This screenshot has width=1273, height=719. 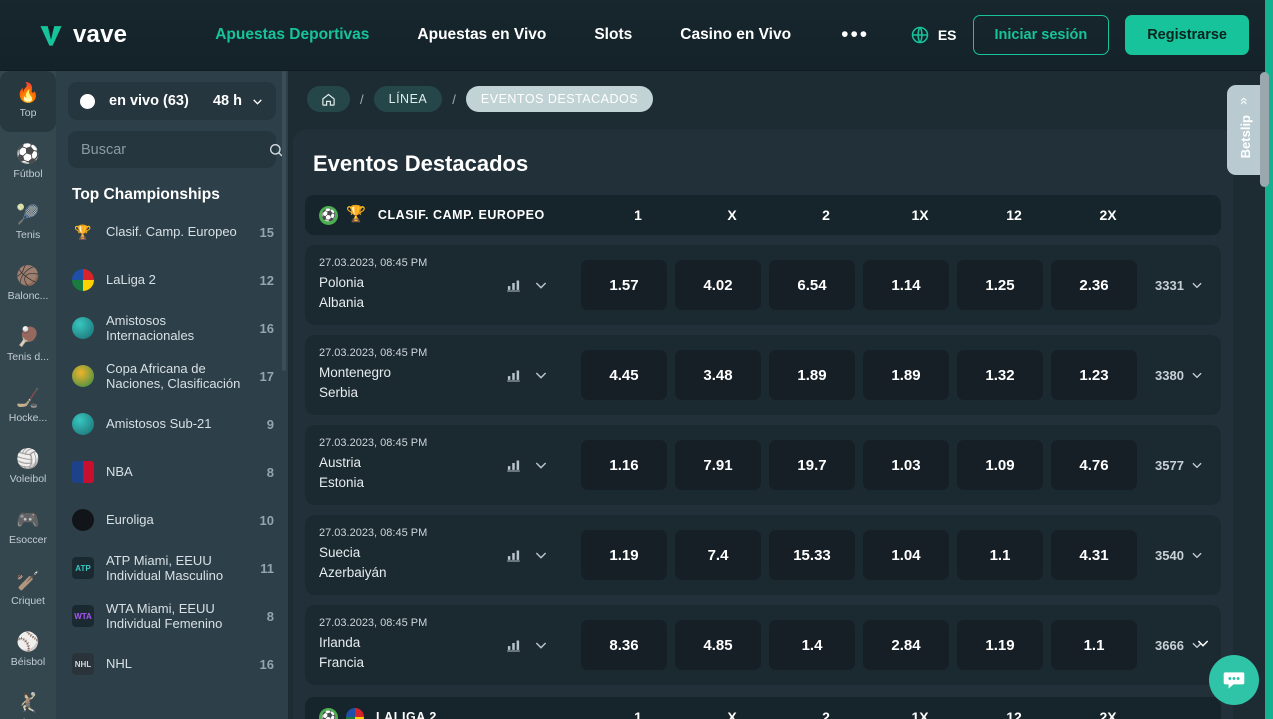 What do you see at coordinates (933, 35) in the screenshot?
I see `language-selector: ES` at bounding box center [933, 35].